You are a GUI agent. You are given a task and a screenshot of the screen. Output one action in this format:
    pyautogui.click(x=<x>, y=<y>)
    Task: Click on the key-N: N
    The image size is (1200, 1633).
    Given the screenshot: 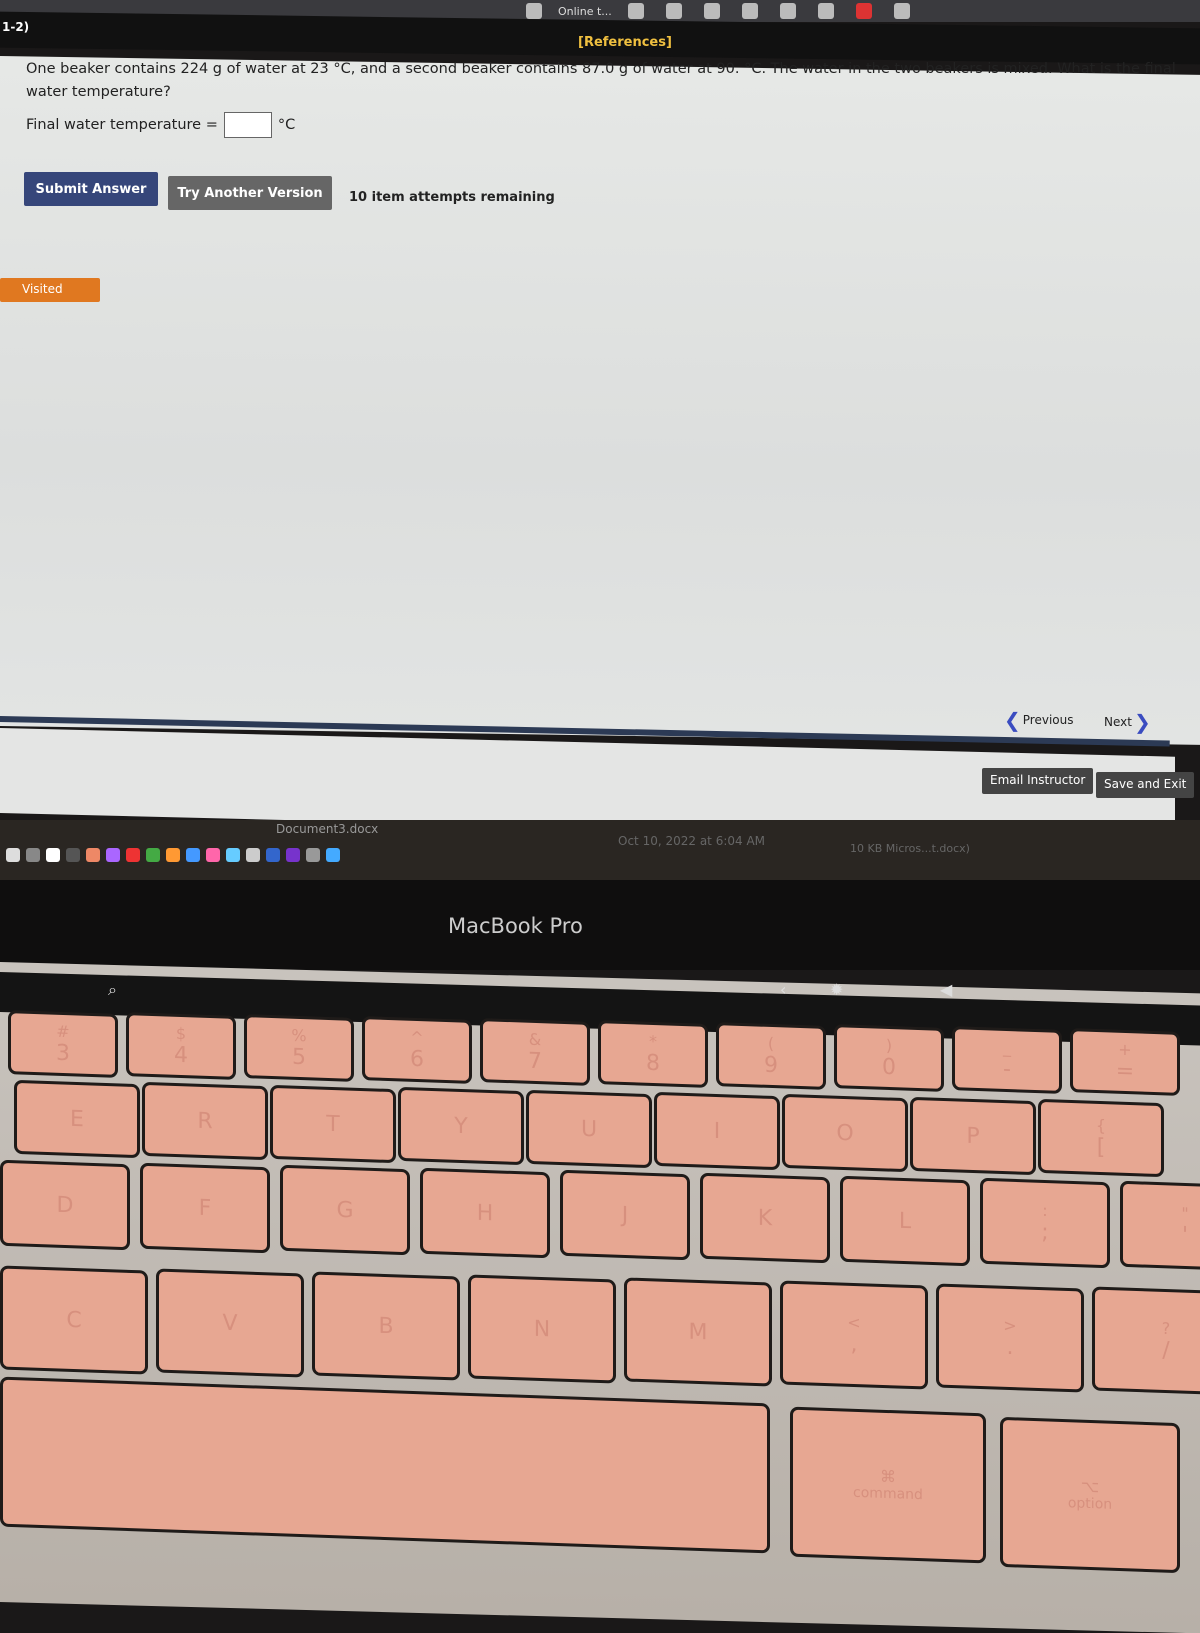 What is the action you would take?
    pyautogui.click(x=542, y=1329)
    